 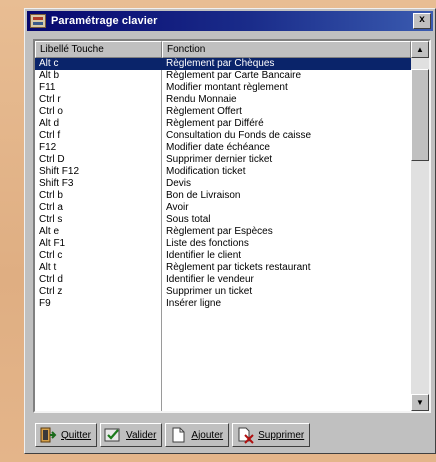 What do you see at coordinates (98, 49) in the screenshot?
I see `column-header-key: Libellé Touche` at bounding box center [98, 49].